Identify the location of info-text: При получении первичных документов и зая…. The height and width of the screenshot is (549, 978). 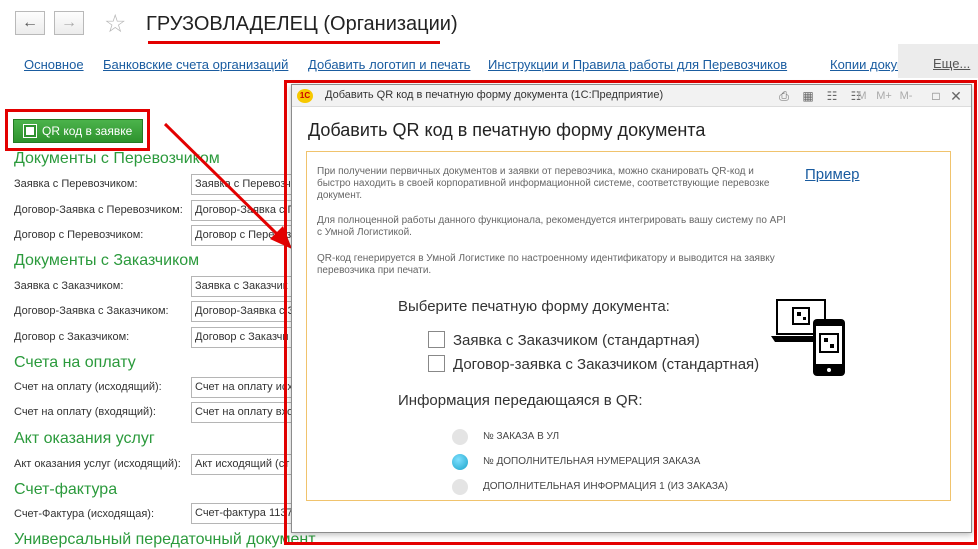
(543, 183).